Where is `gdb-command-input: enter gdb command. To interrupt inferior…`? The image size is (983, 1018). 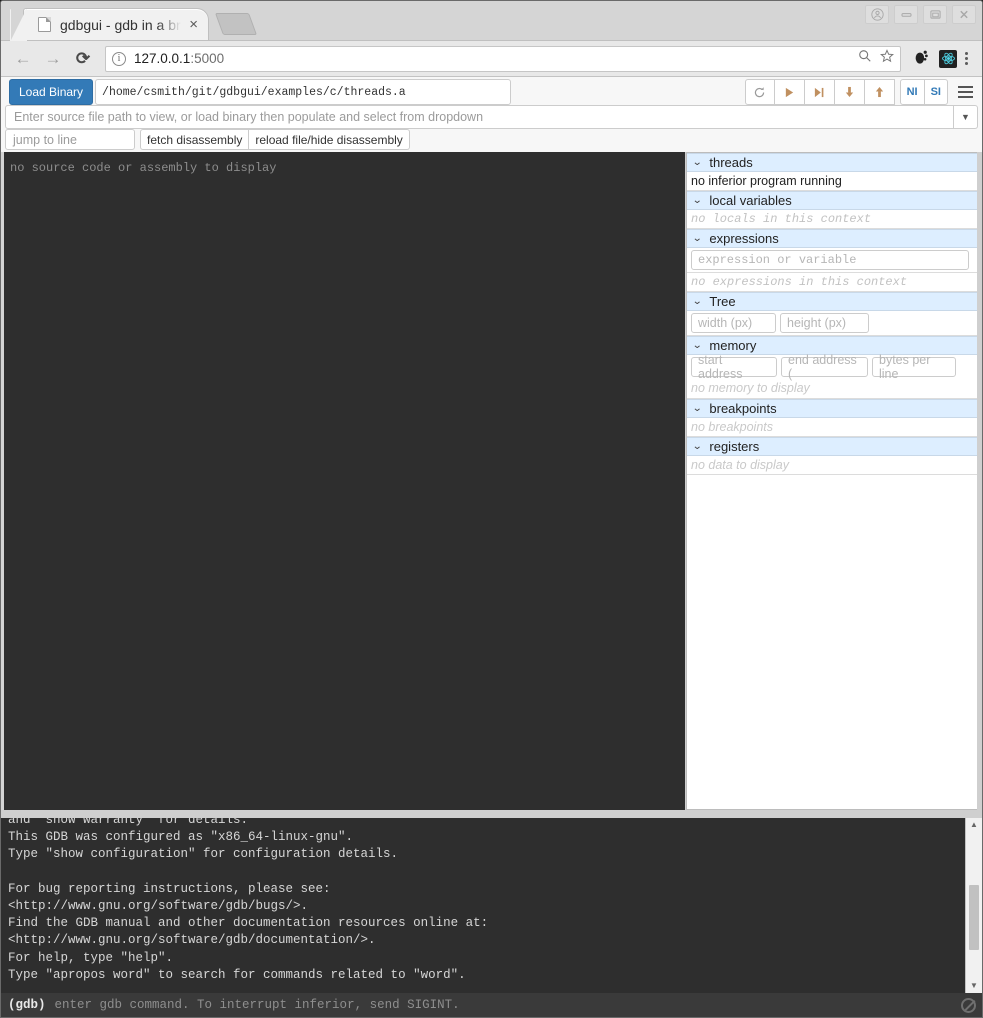 gdb-command-input: enter gdb command. To interrupt inferior… is located at coordinates (257, 1005).